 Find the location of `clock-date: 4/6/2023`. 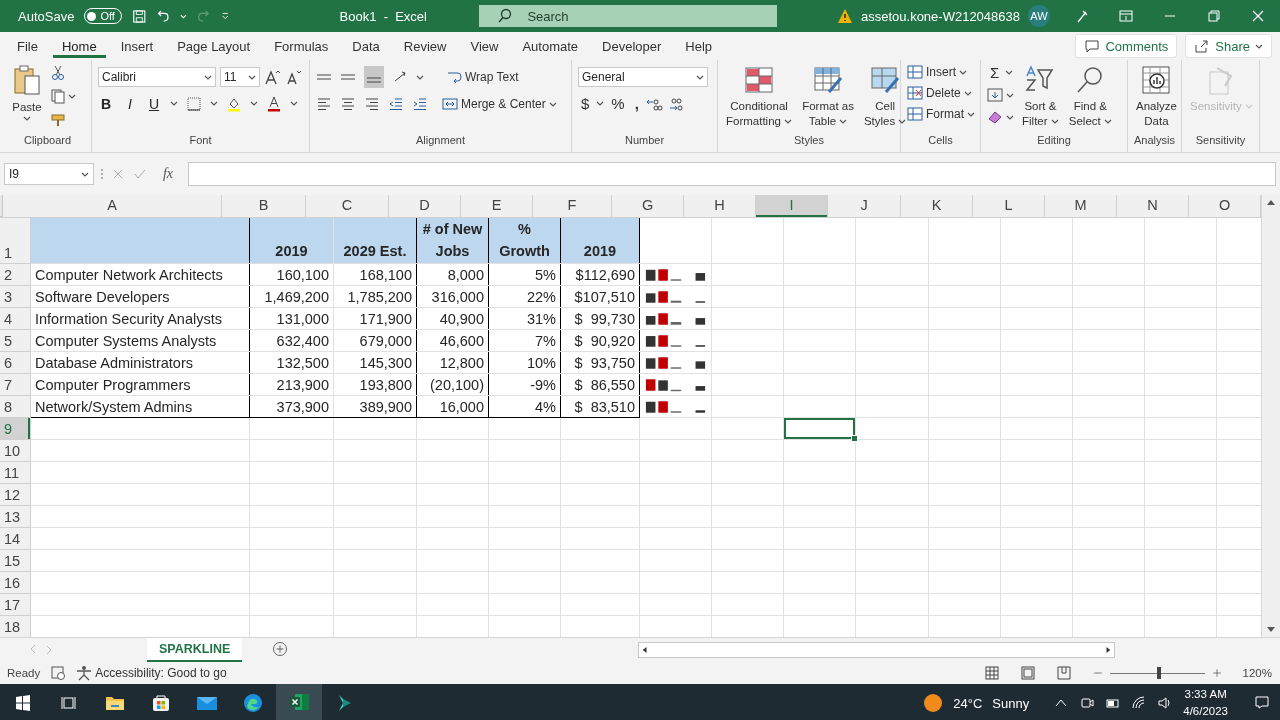

clock-date: 4/6/2023 is located at coordinates (1205, 711).